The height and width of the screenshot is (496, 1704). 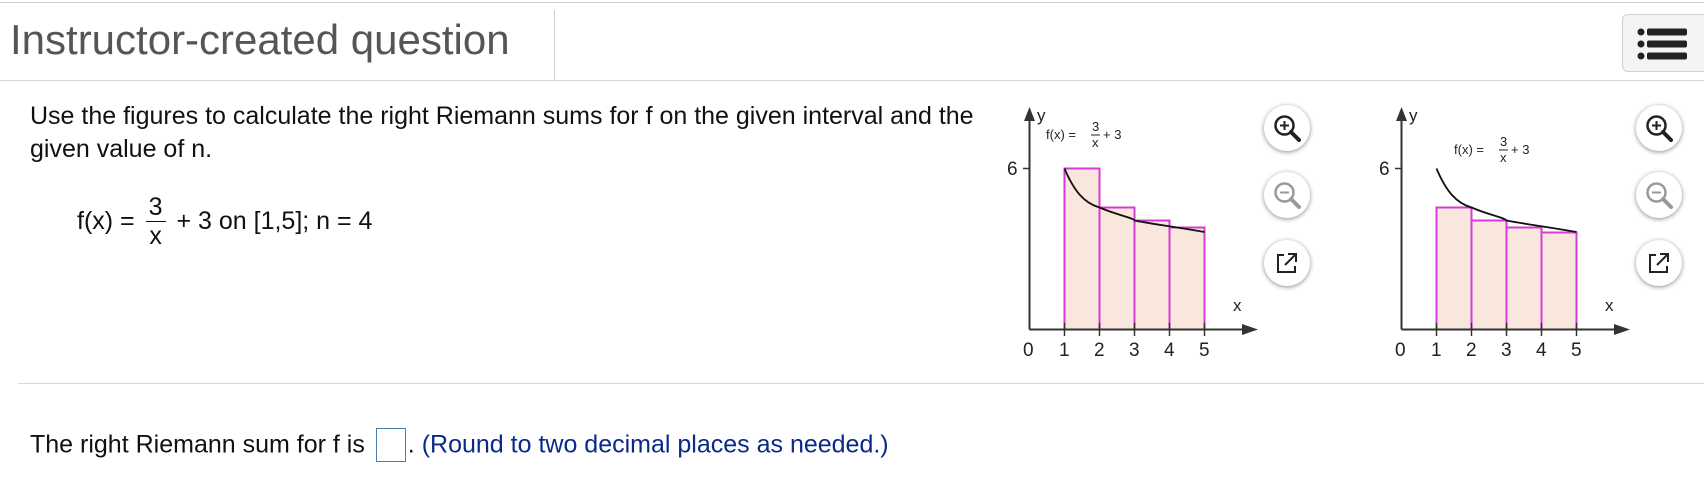 I want to click on graph2-zoom-out-button, so click(x=1659, y=195).